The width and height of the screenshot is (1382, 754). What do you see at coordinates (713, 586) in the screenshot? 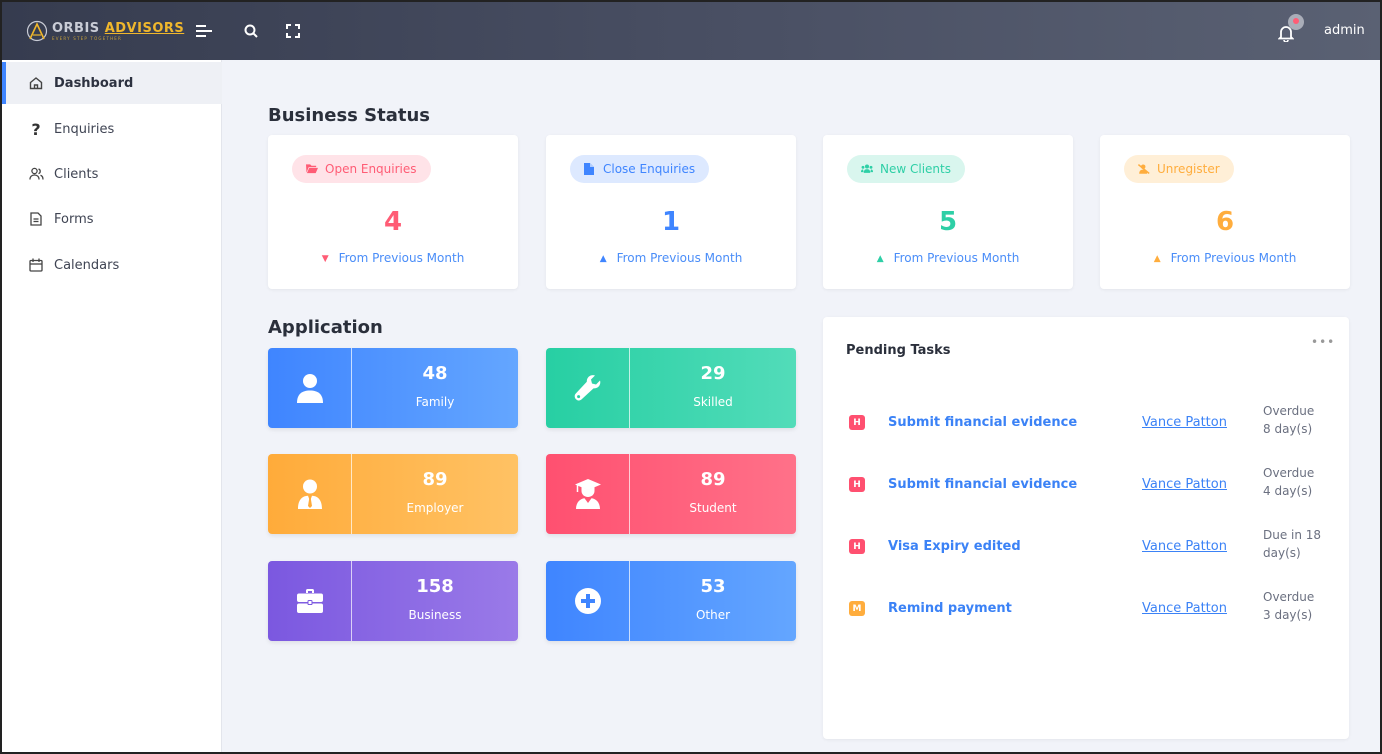
I see `application-count: 53` at bounding box center [713, 586].